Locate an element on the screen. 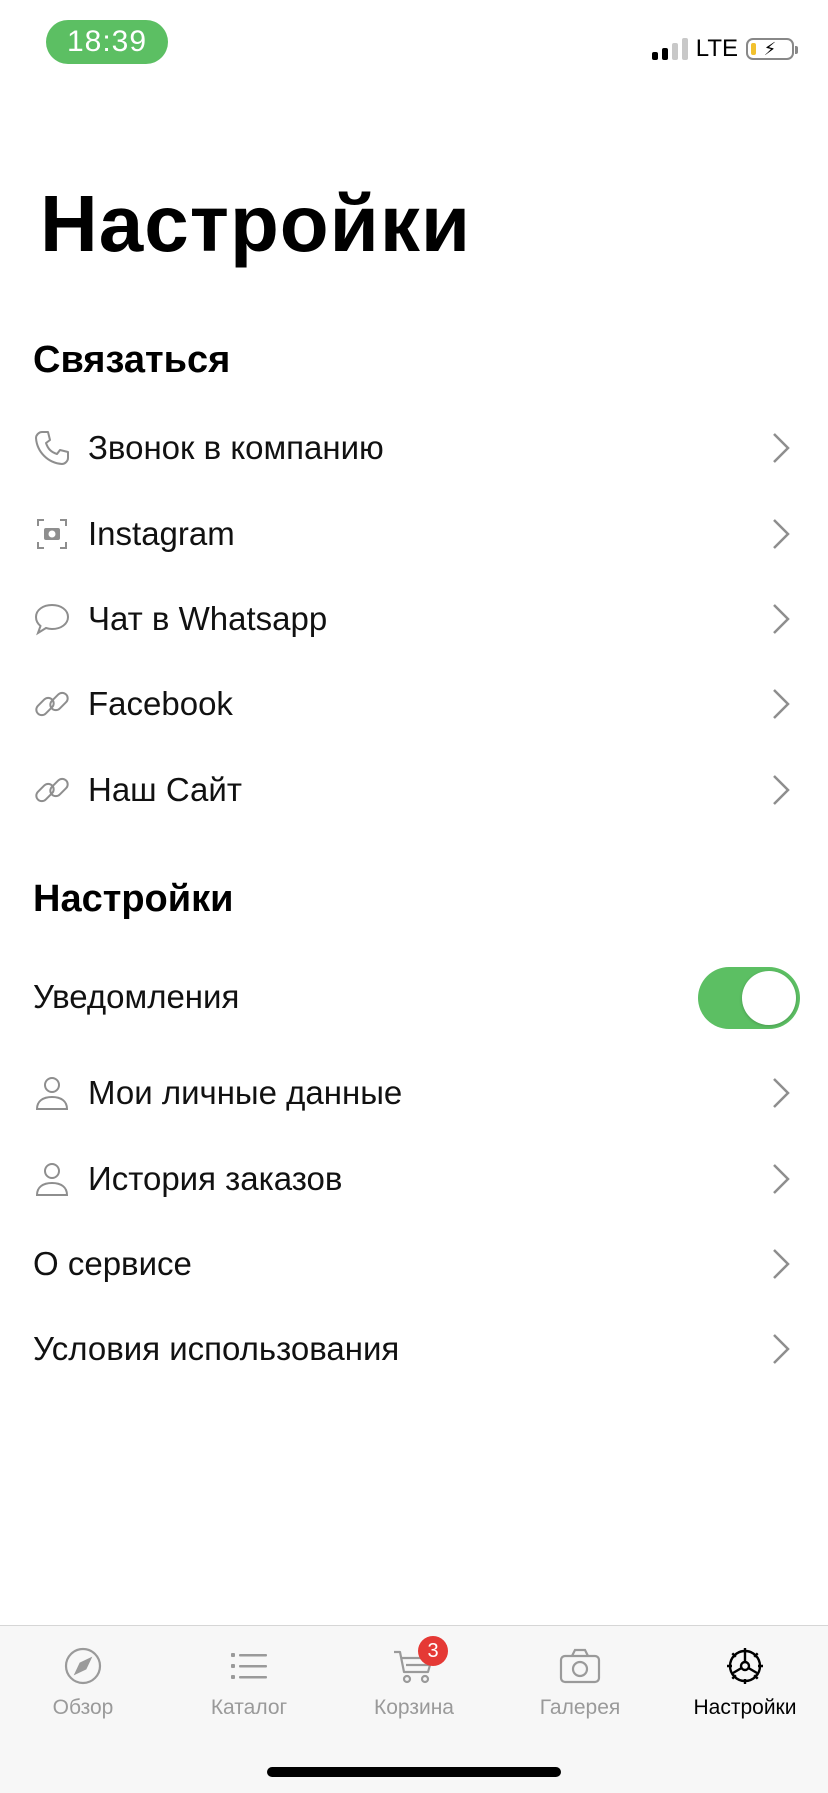  row-label: История заказов is located at coordinates (215, 1178).